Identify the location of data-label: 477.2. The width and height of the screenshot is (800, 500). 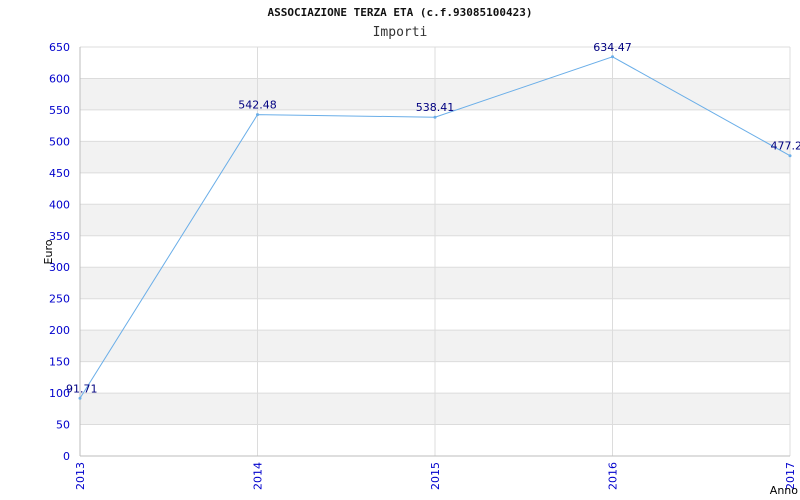
(785, 146).